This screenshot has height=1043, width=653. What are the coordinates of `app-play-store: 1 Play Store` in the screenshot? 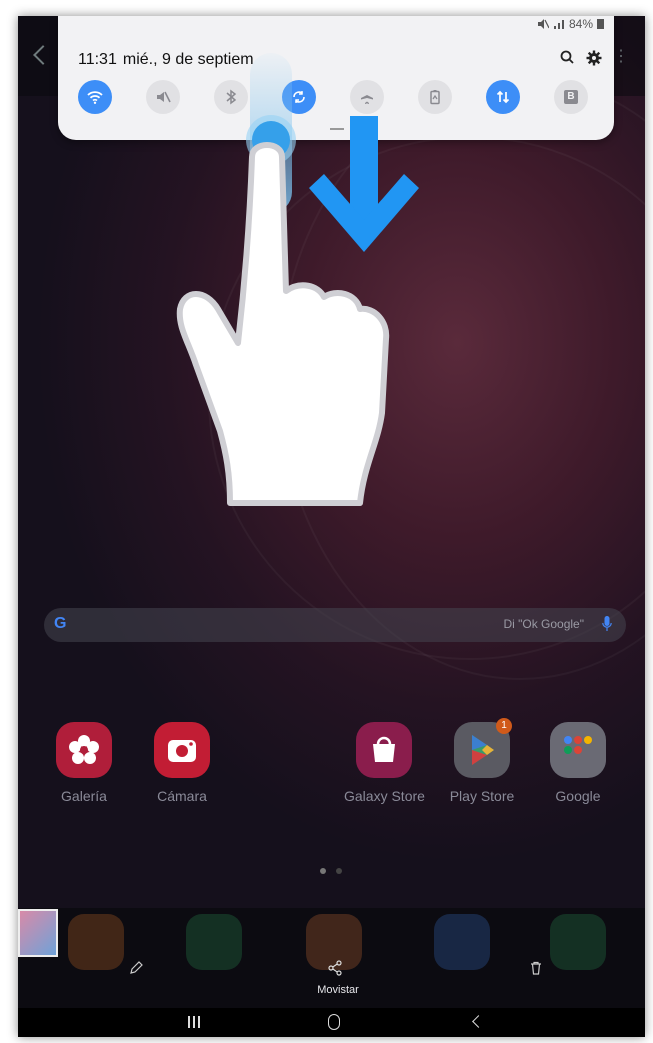 It's located at (482, 761).